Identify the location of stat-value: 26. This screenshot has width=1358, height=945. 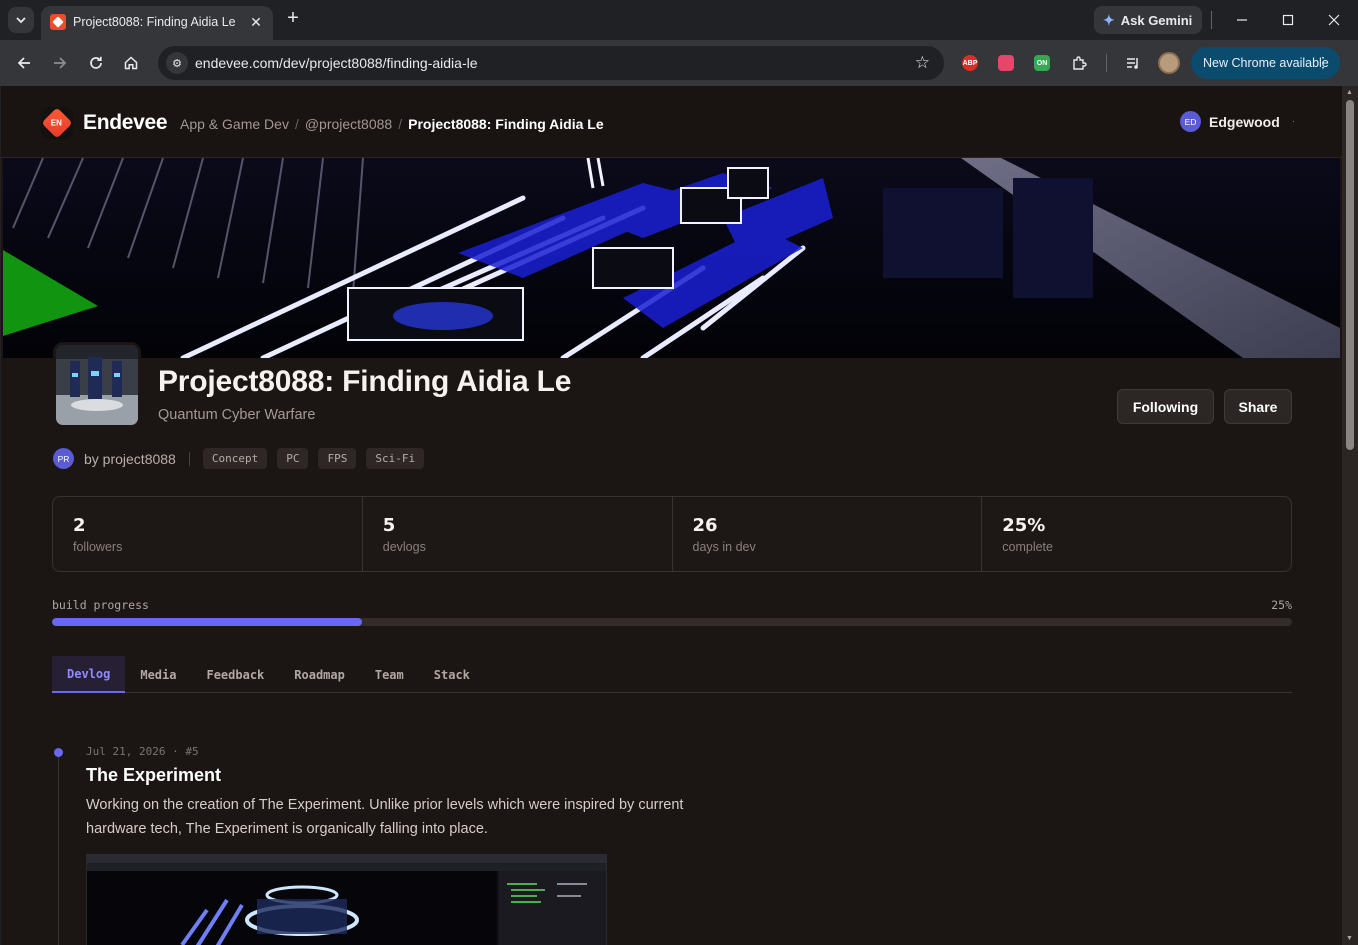
(705, 525).